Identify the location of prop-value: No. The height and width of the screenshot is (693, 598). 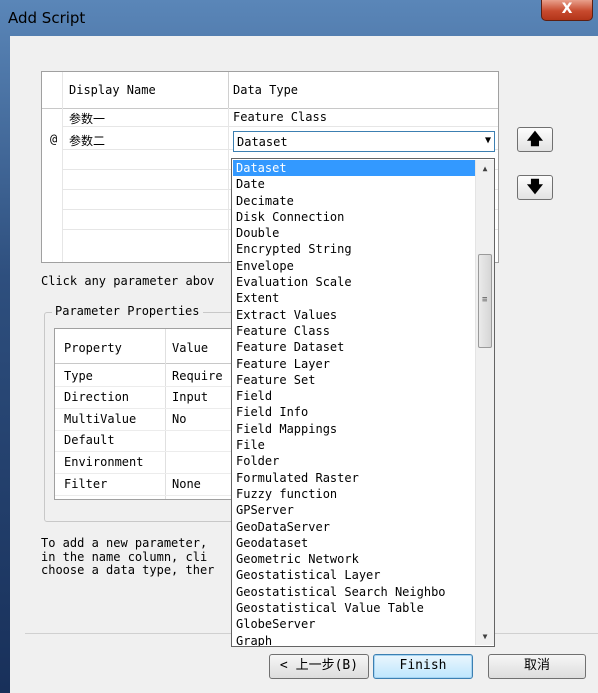
(179, 419).